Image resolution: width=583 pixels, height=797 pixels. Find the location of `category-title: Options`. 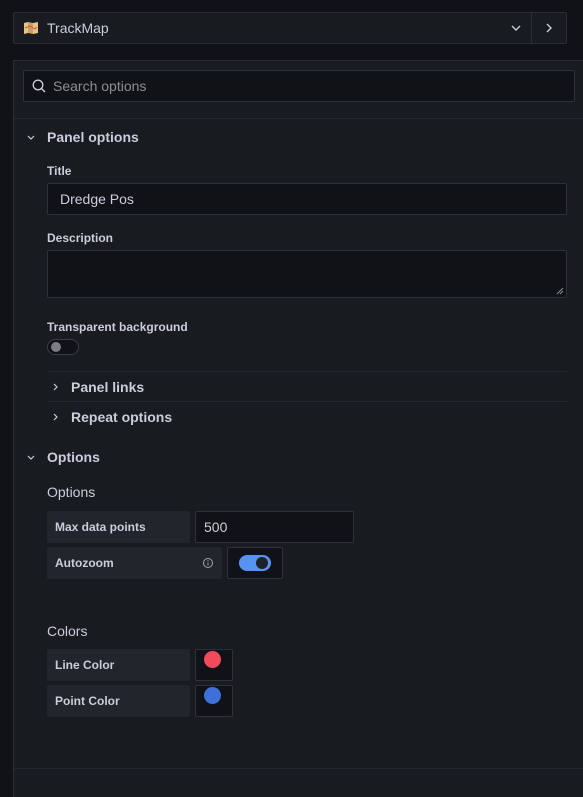

category-title: Options is located at coordinates (73, 457).